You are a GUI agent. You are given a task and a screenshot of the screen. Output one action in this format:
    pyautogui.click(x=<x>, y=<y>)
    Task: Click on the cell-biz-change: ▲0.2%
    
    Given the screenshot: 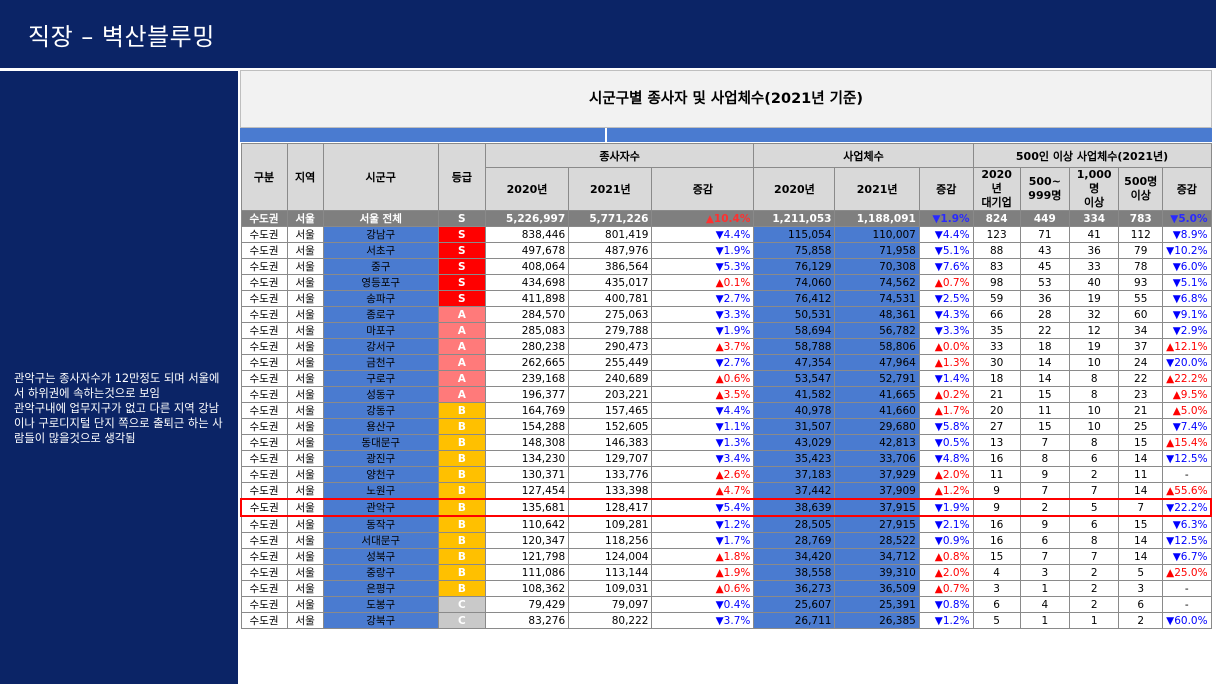 What is the action you would take?
    pyautogui.click(x=946, y=394)
    